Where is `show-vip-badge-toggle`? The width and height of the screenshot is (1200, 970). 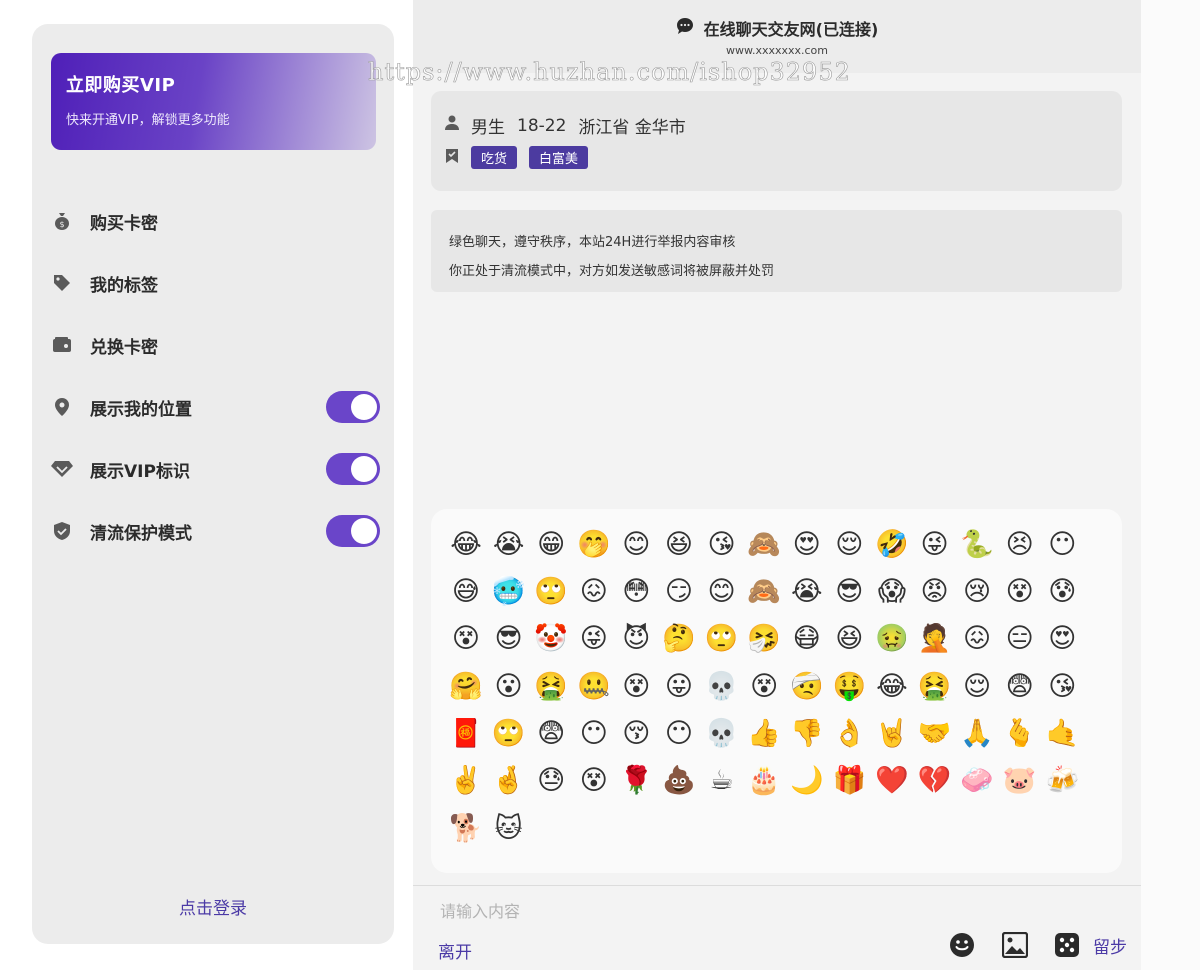 show-vip-badge-toggle is located at coordinates (353, 469).